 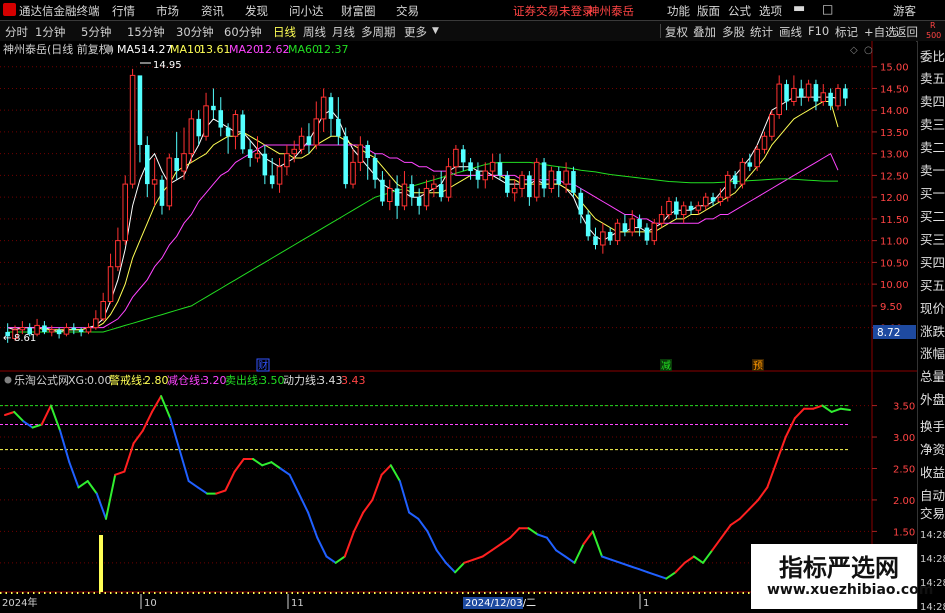 What do you see at coordinates (553, 11) in the screenshot?
I see `trade-login-notice: 证券交易未登录` at bounding box center [553, 11].